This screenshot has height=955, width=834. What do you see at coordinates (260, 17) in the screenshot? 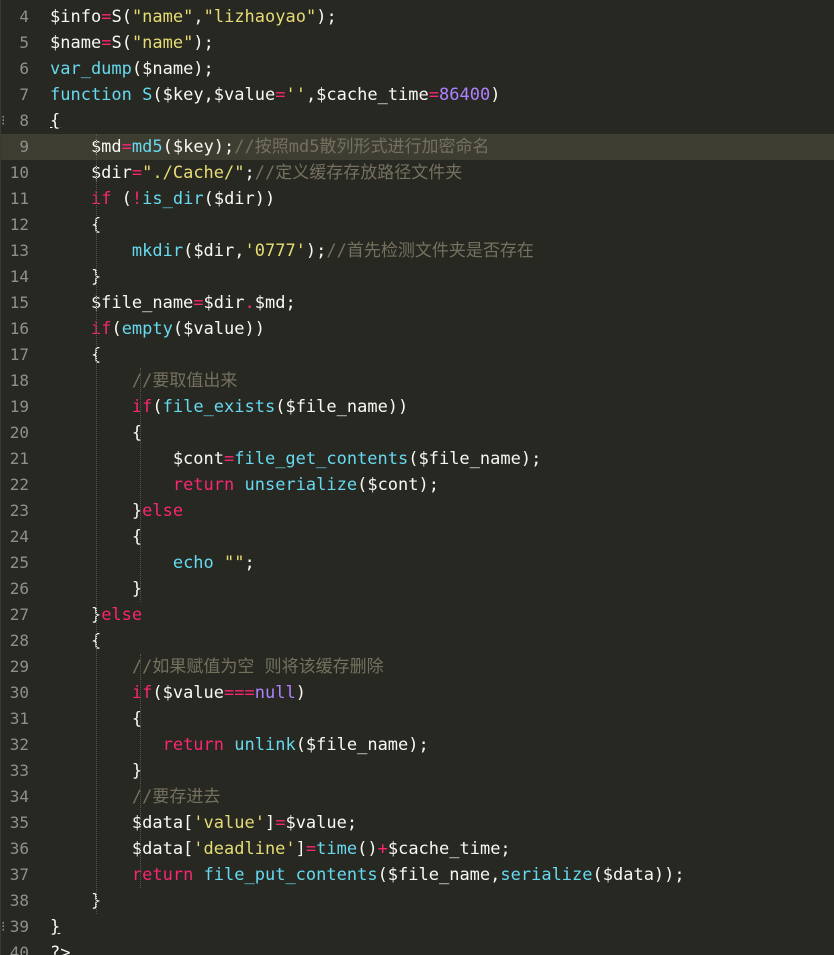
I see `code-token: "lizhaoyao"` at bounding box center [260, 17].